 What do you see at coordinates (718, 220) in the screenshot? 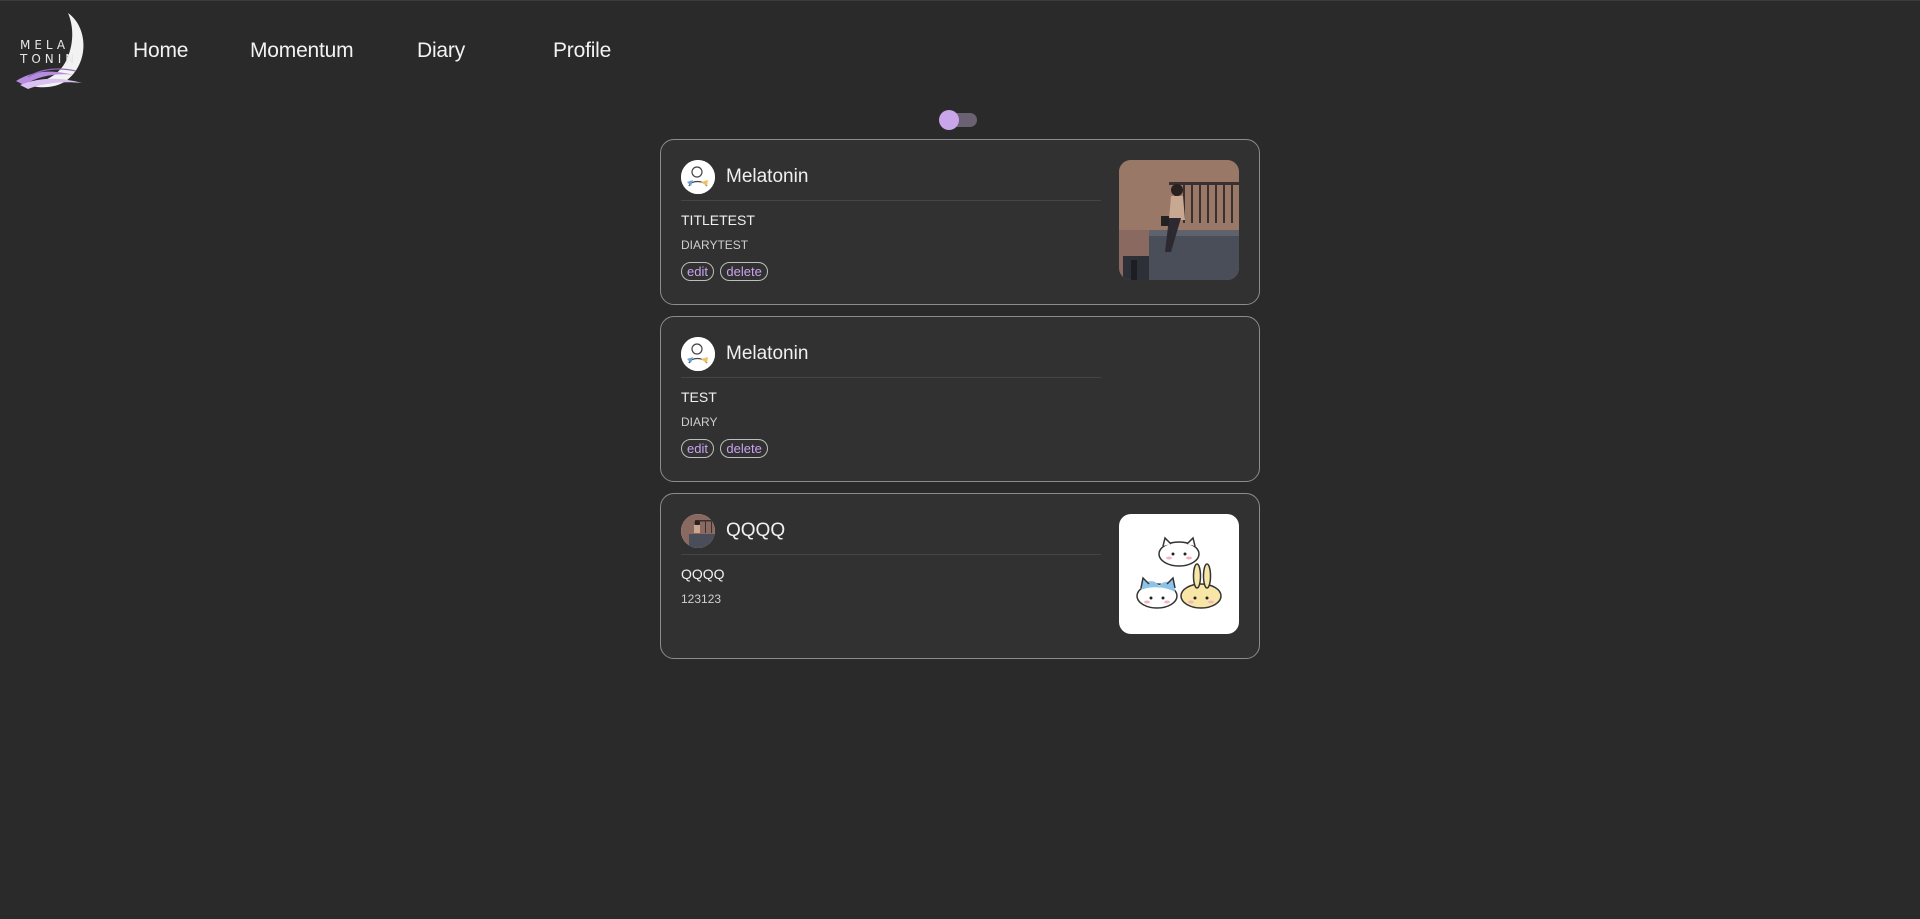
I see `post-title: TITLETEST` at bounding box center [718, 220].